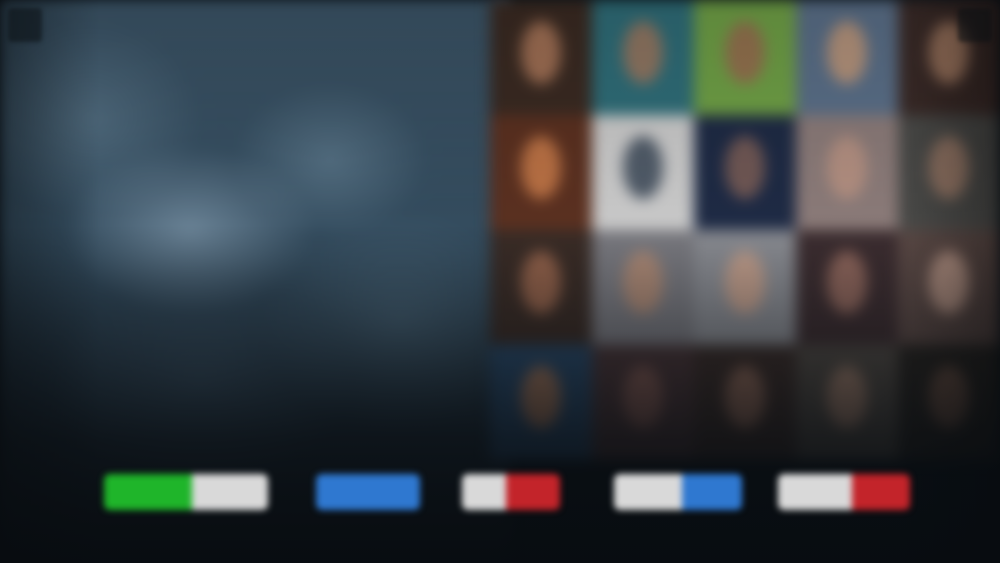  I want to click on close-icon, so click(975, 25).